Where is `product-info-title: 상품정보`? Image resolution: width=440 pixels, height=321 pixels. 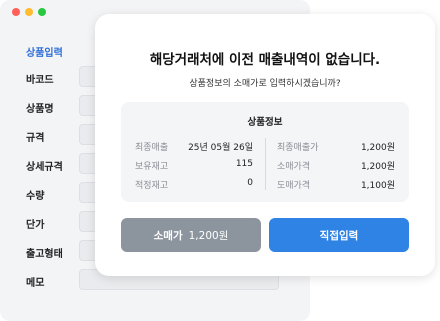 product-info-title: 상품정보 is located at coordinates (265, 122).